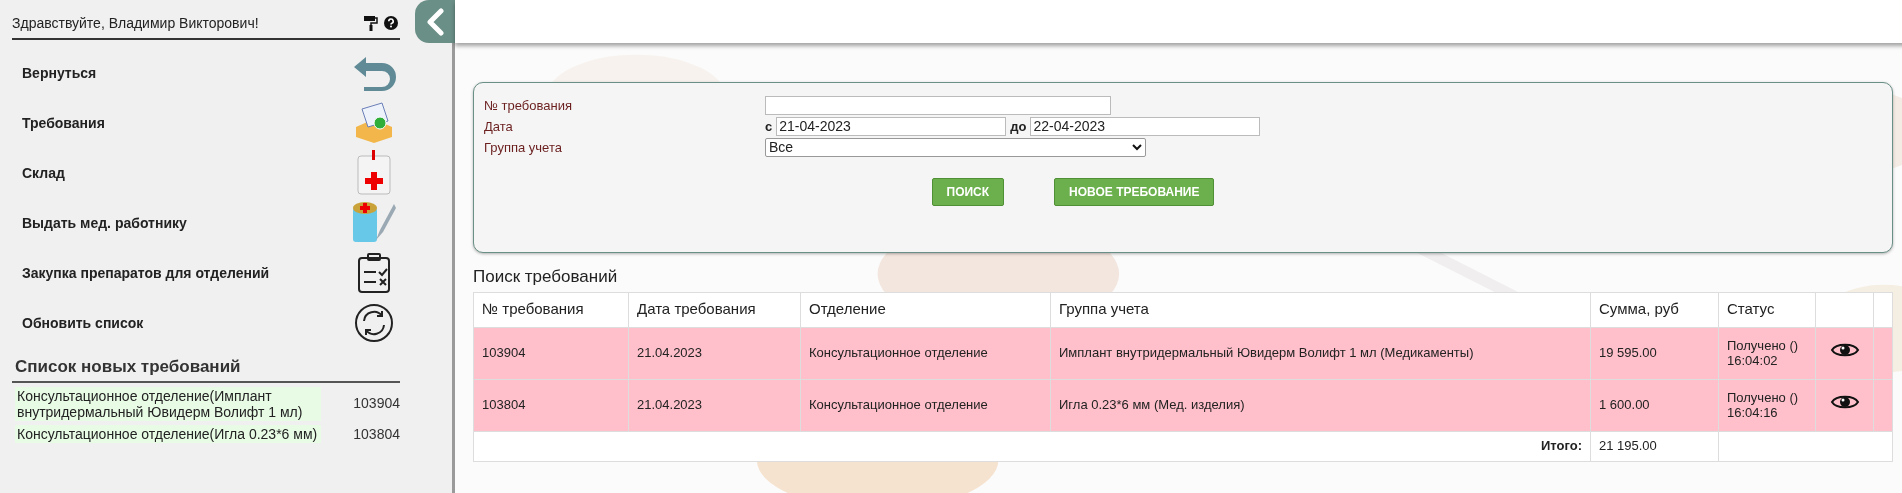 The image size is (1902, 493). I want to click on table-cell: 103804, so click(551, 405).